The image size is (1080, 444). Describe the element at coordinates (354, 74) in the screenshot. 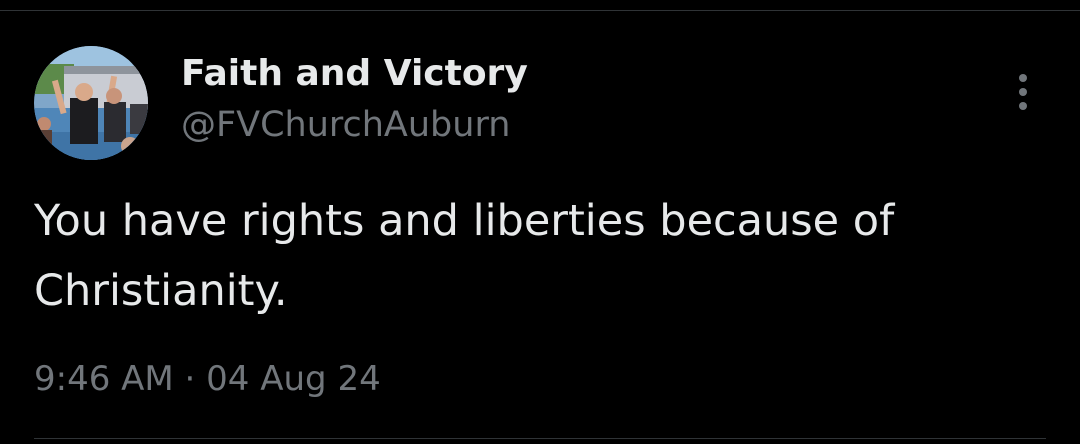

I see `display-name: Faith and Victory` at that location.